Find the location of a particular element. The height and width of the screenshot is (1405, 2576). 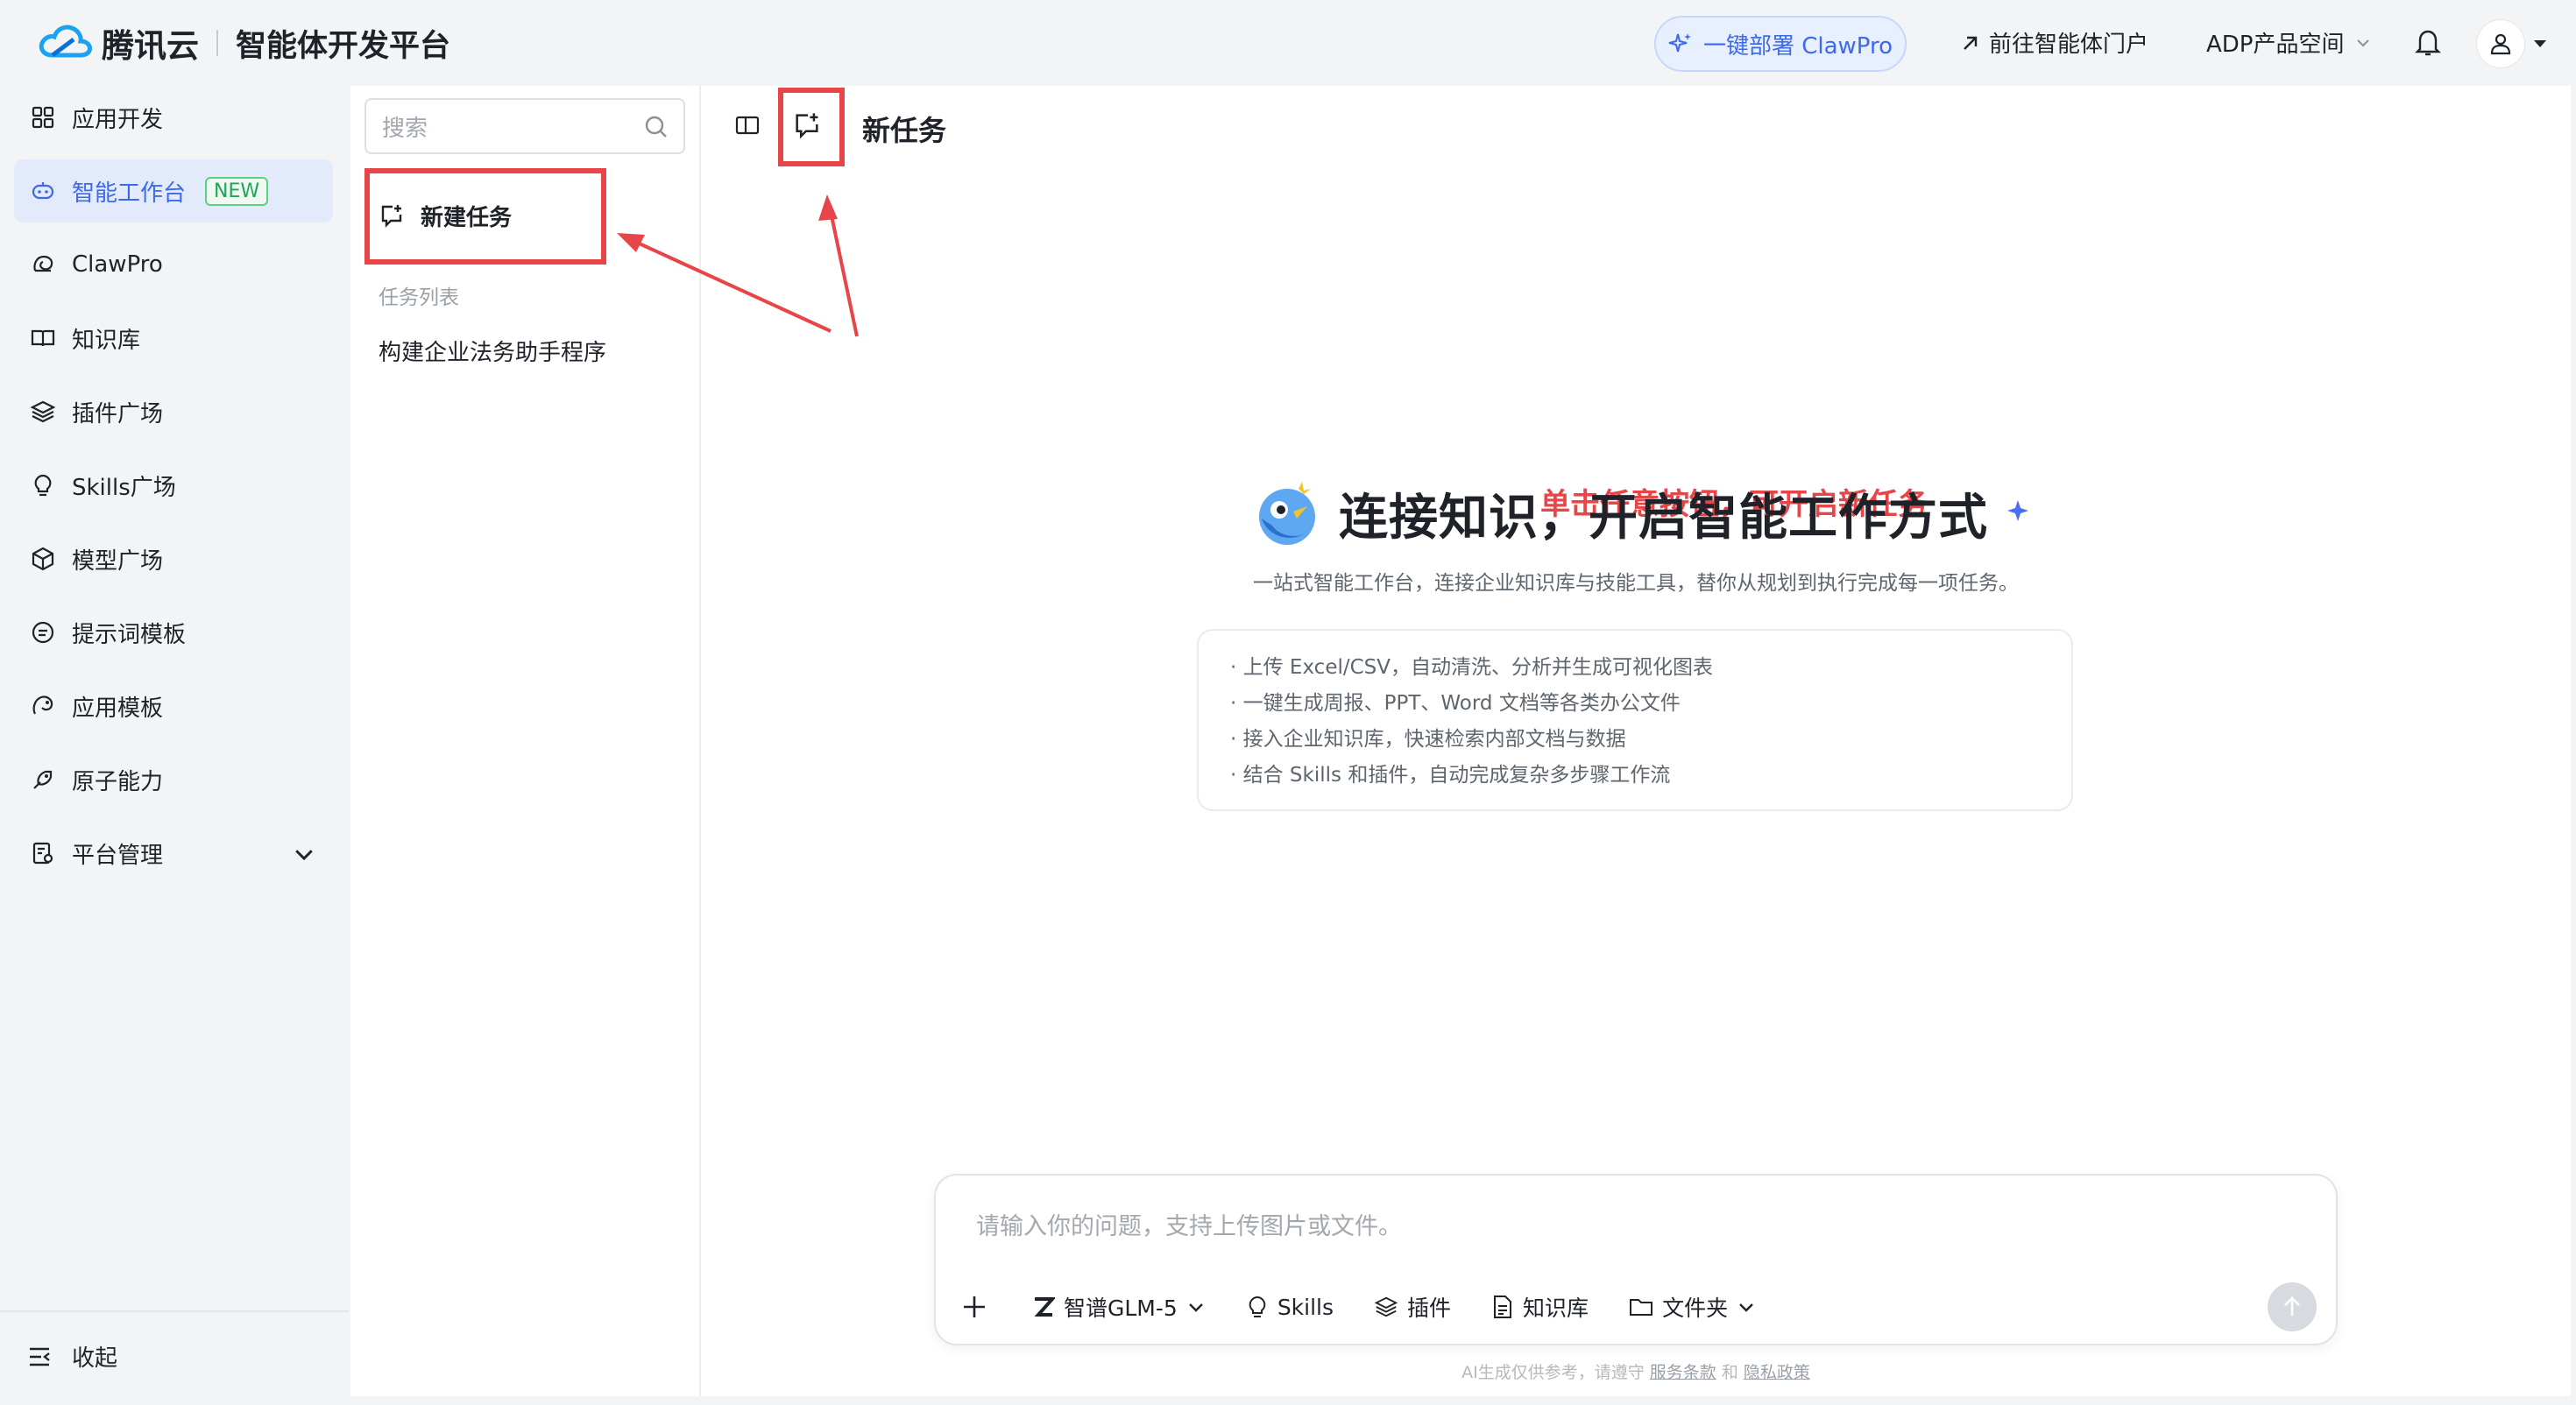

plugins-label: 插件 is located at coordinates (1429, 1308).